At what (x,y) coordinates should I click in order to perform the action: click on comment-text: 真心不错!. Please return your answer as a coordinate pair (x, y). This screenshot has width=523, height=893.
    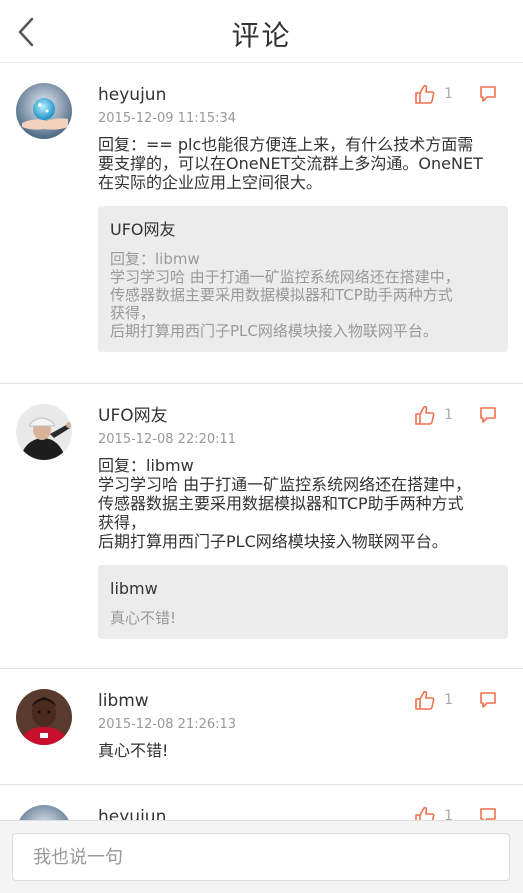
    Looking at the image, I should click on (133, 750).